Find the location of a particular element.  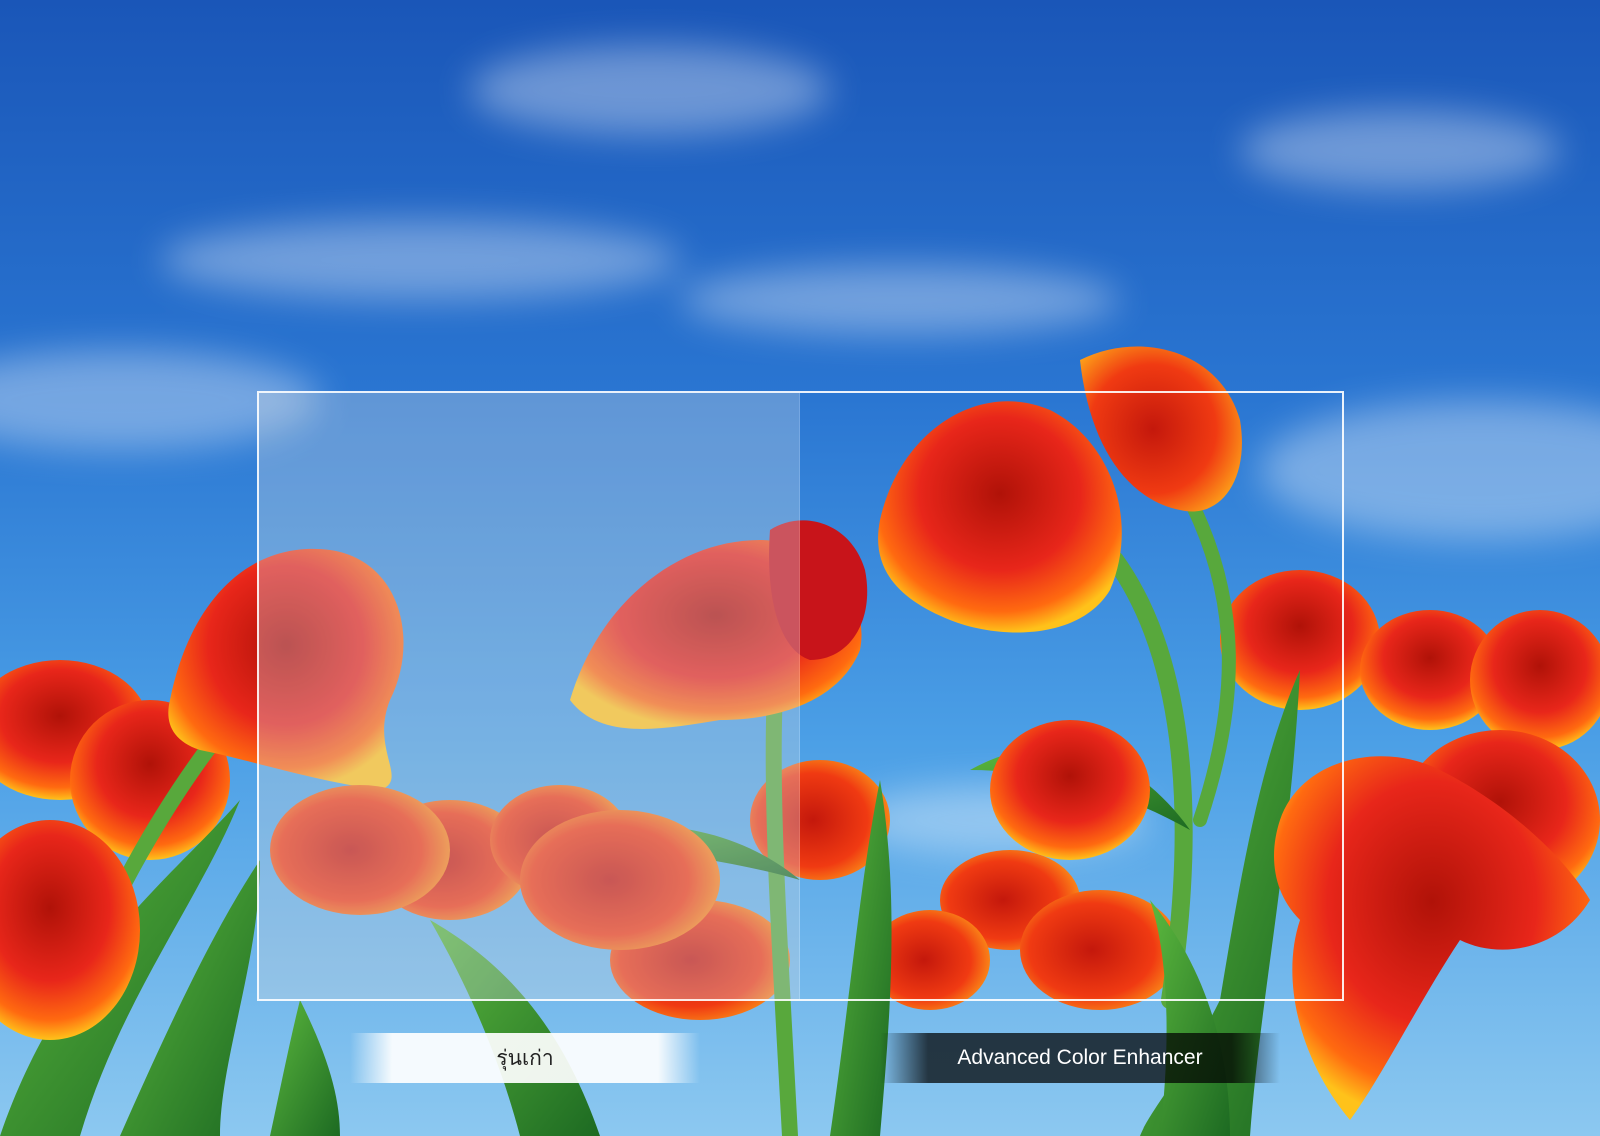

label-legacy: รุ่นเก่า is located at coordinates (525, 1058).